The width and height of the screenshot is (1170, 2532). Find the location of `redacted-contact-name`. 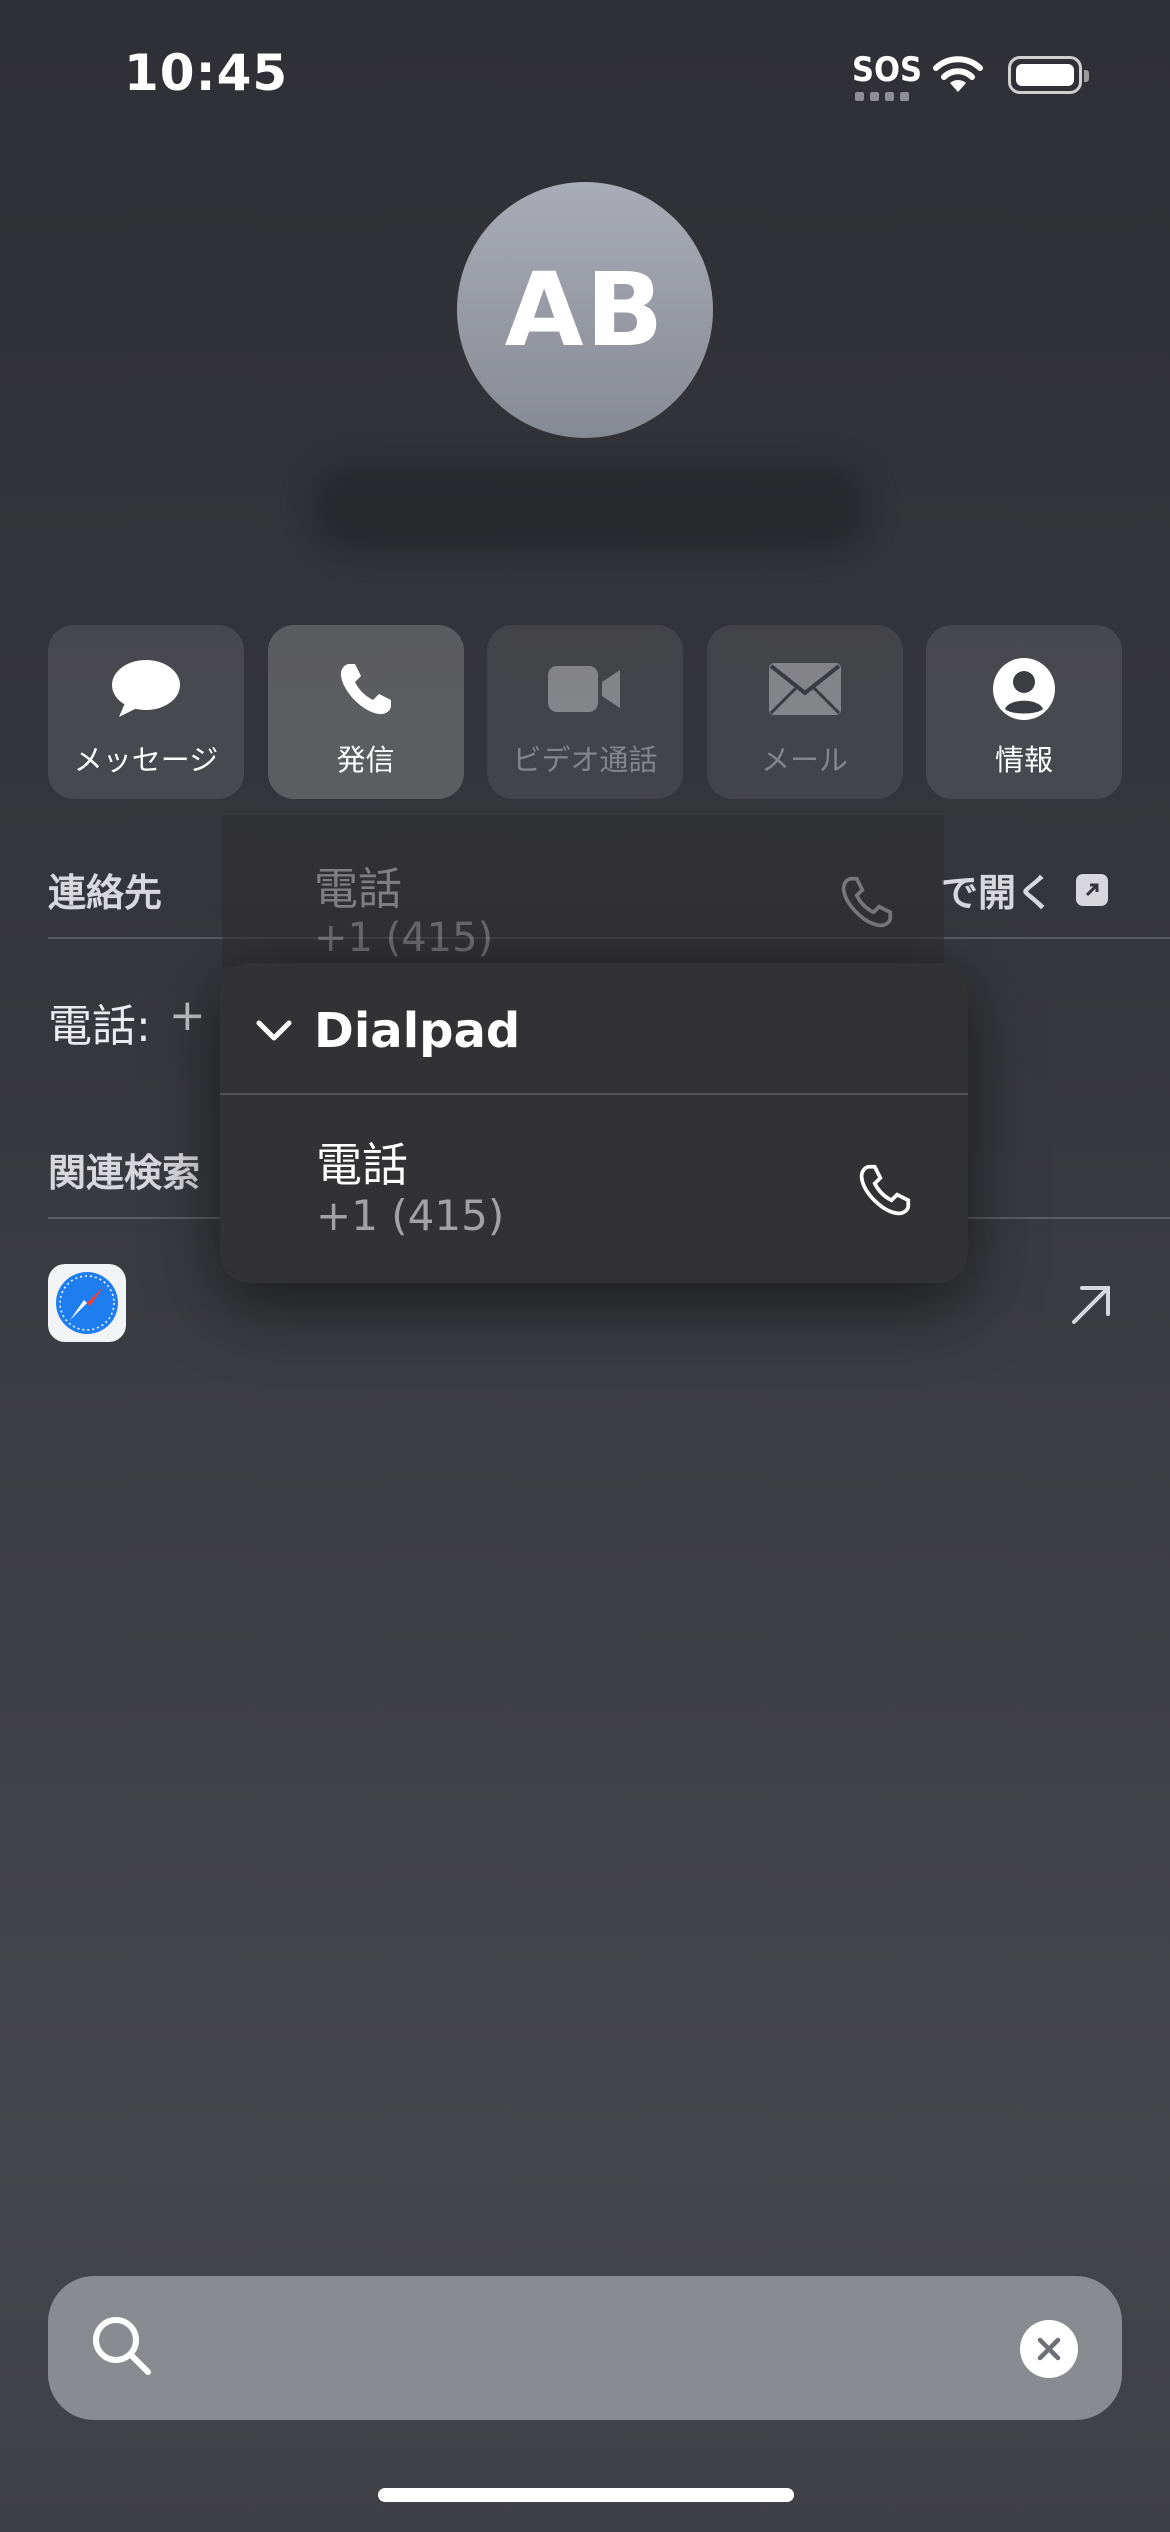

redacted-contact-name is located at coordinates (590, 507).